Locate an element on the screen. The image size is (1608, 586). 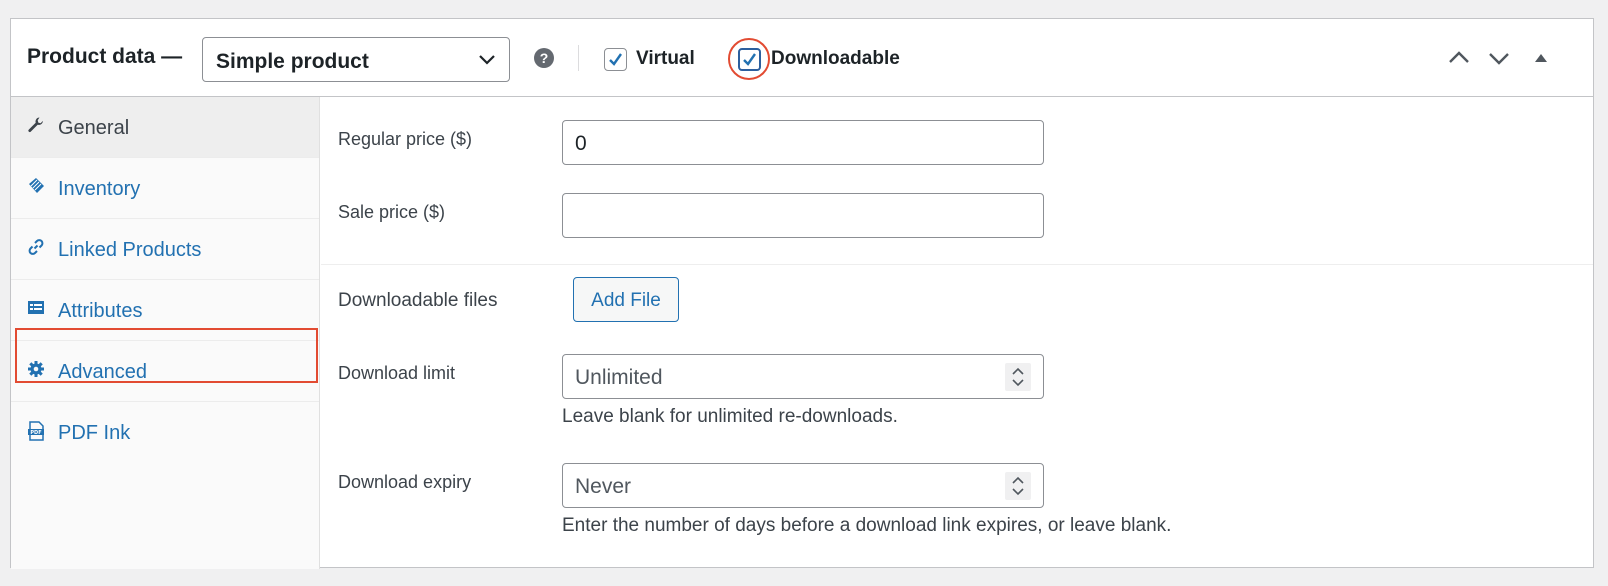
tab-label: Attributes is located at coordinates (100, 311).